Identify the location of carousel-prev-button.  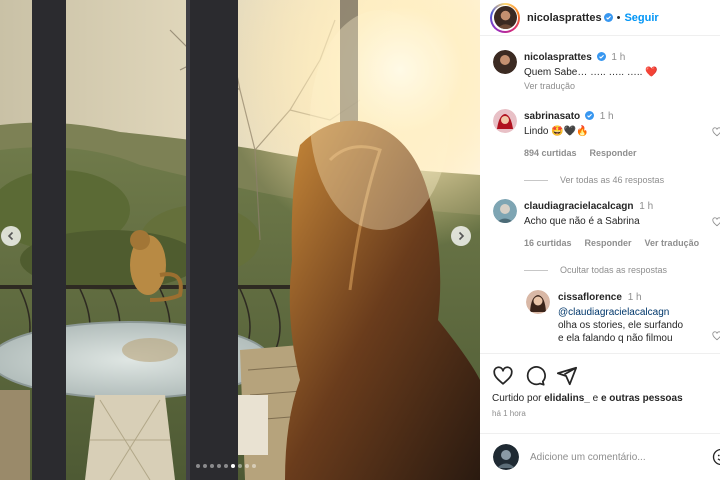
(11, 236).